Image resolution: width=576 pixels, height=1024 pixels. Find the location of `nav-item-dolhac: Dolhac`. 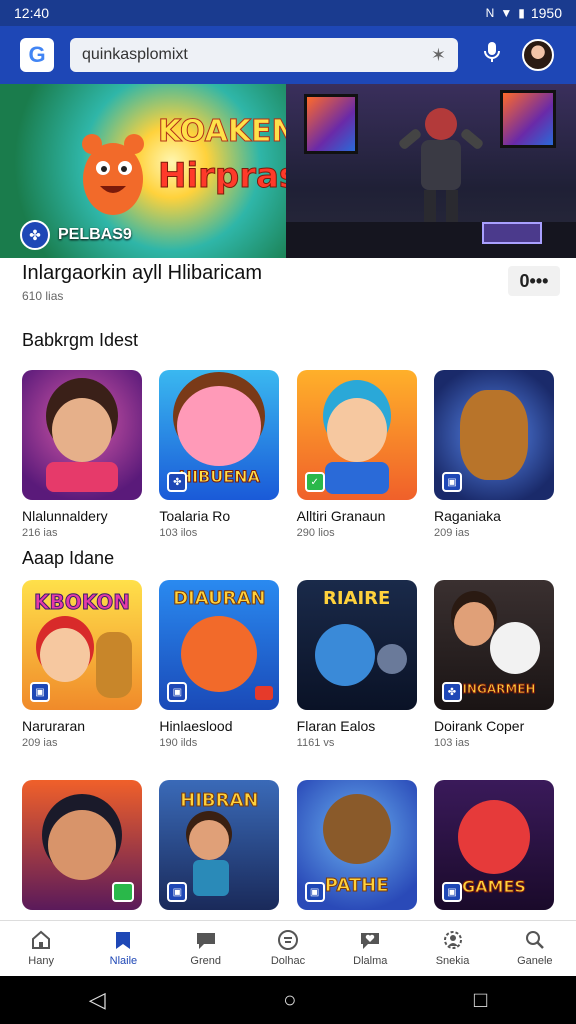

nav-item-dolhac: Dolhac is located at coordinates (288, 948).